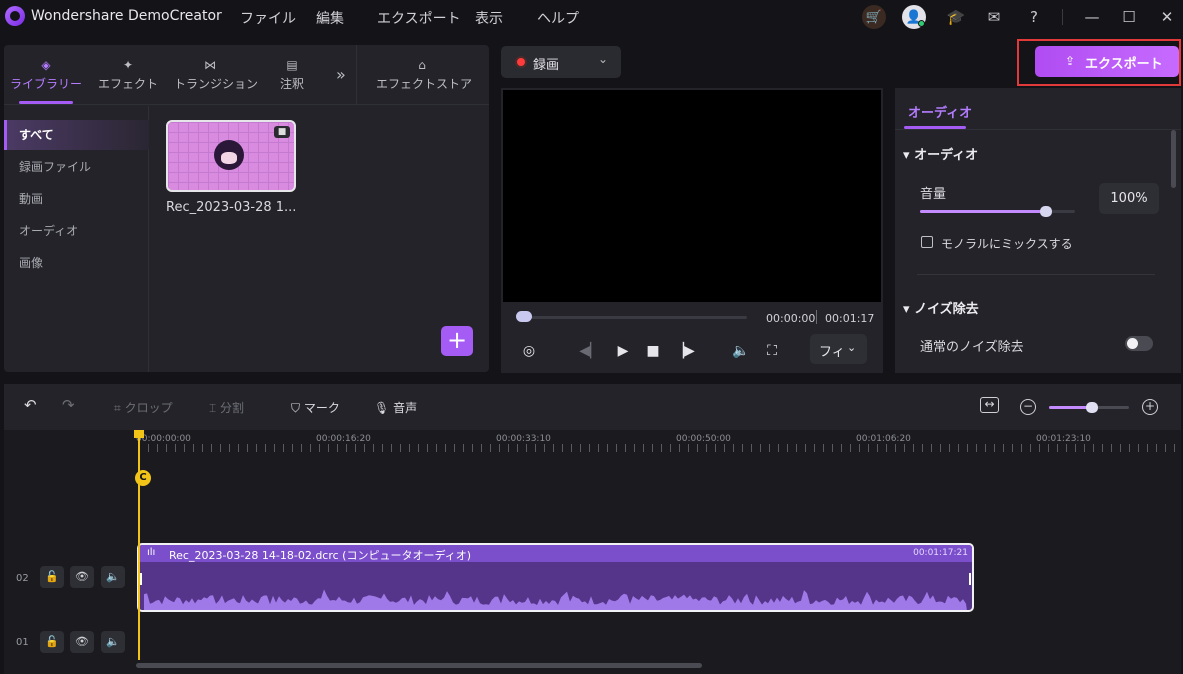 Image resolution: width=1183 pixels, height=674 pixels. What do you see at coordinates (994, 17) in the screenshot?
I see `mail-icon: ✉` at bounding box center [994, 17].